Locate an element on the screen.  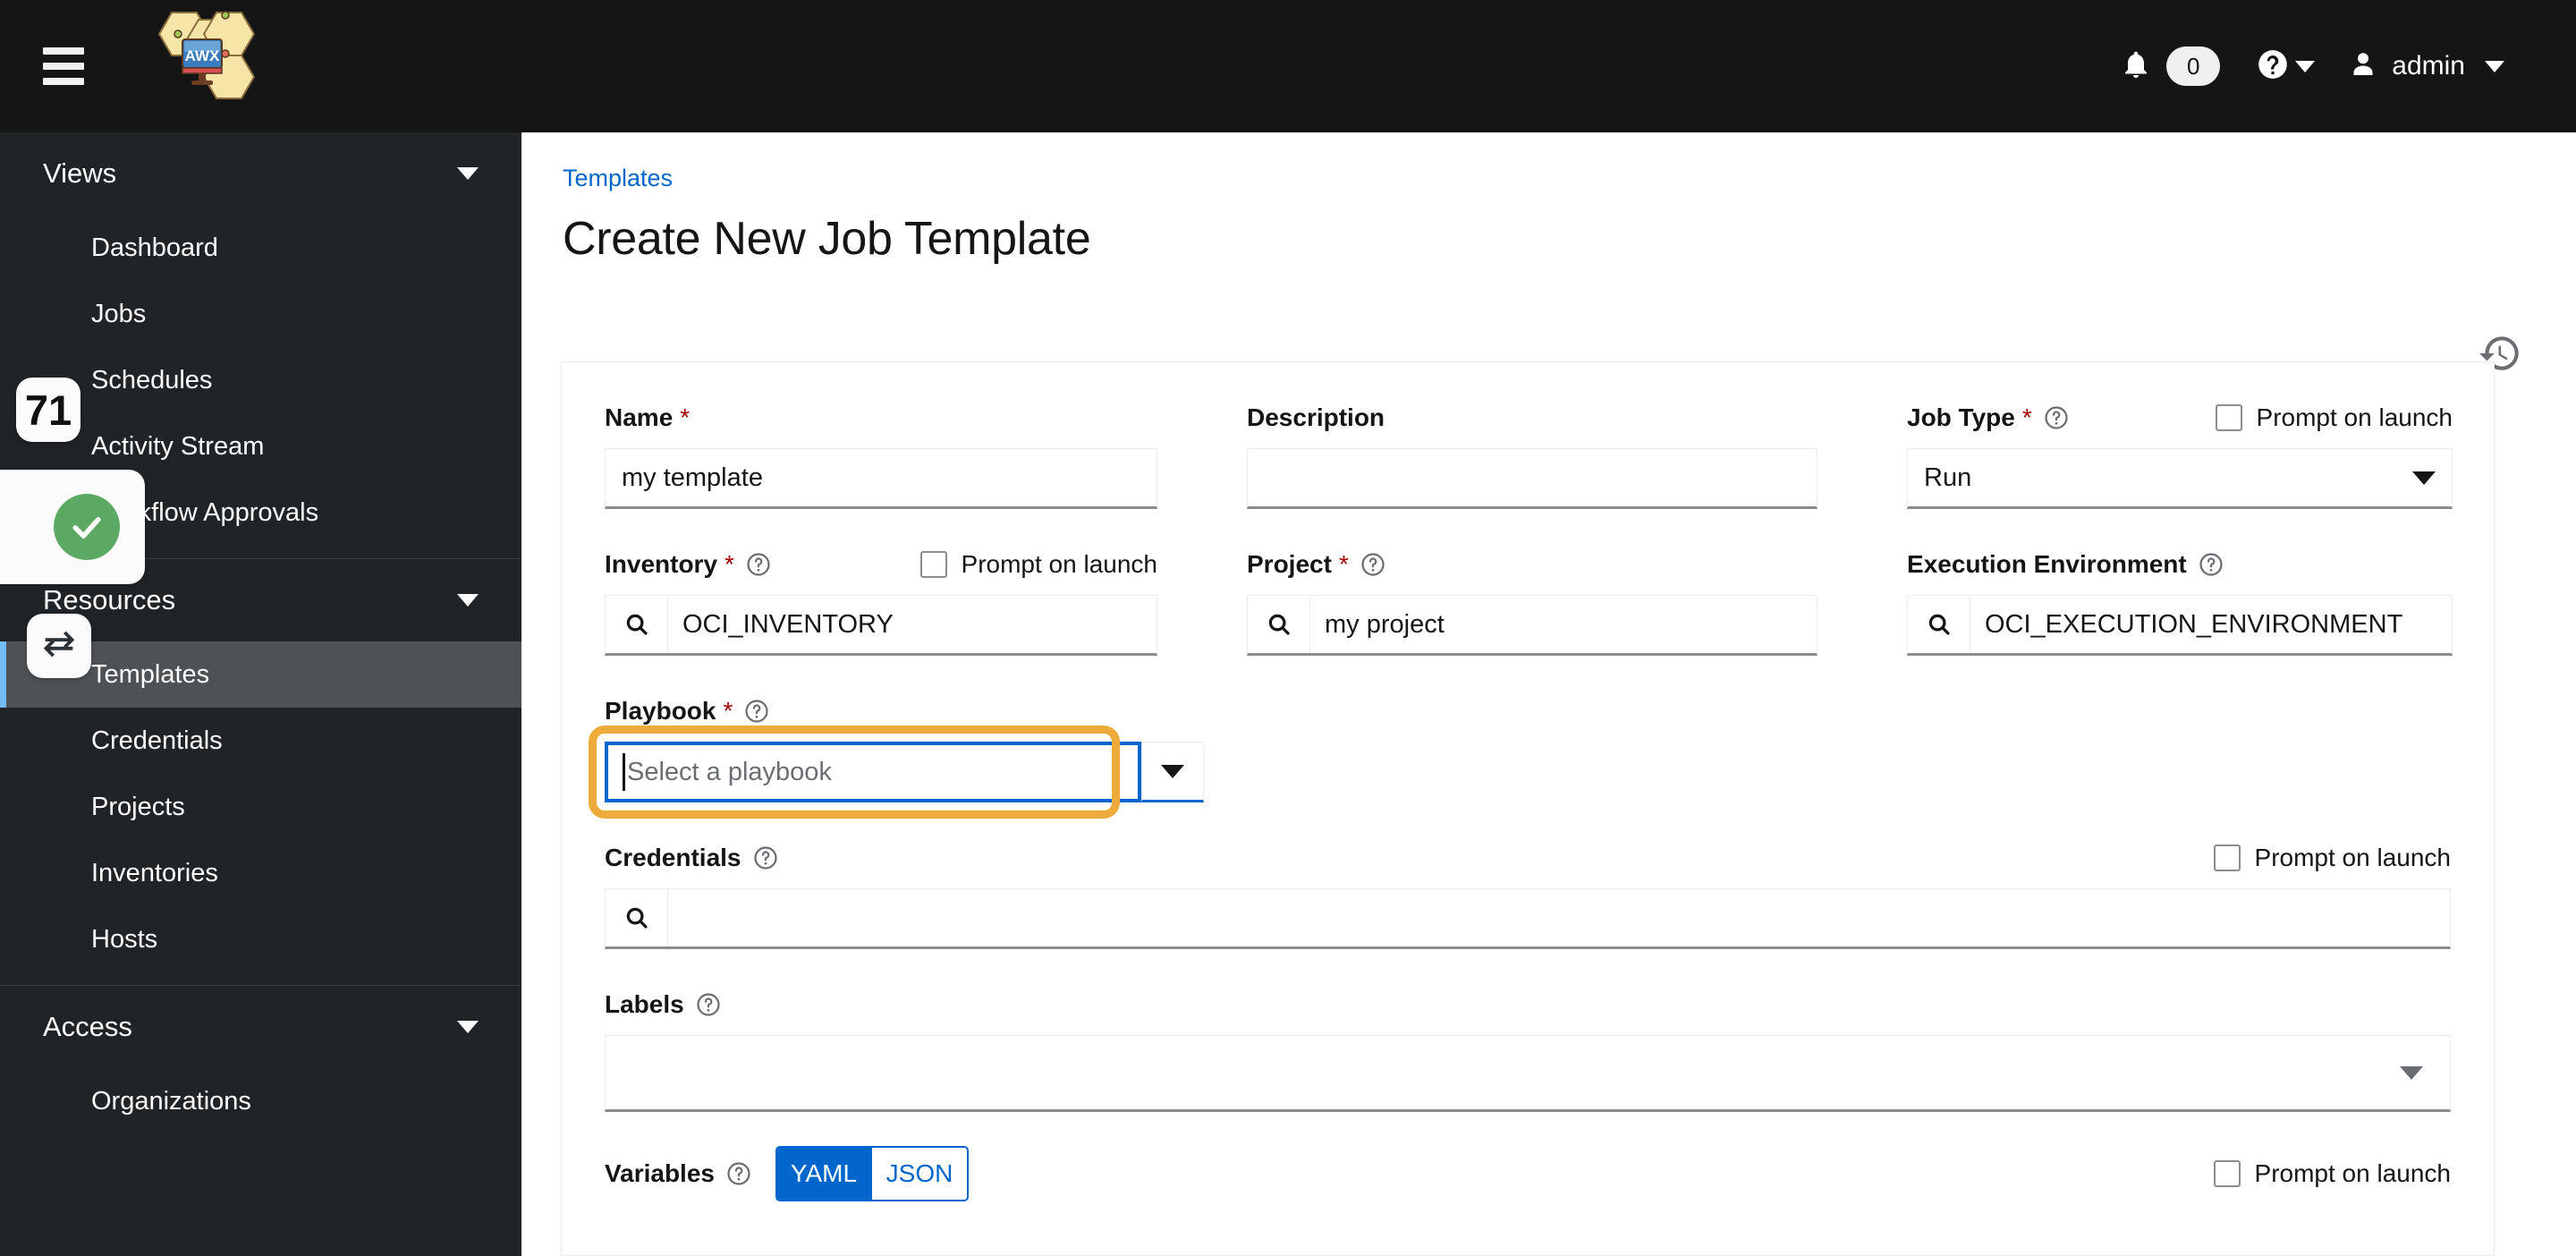
swap-arrows-icon is located at coordinates (59, 646).